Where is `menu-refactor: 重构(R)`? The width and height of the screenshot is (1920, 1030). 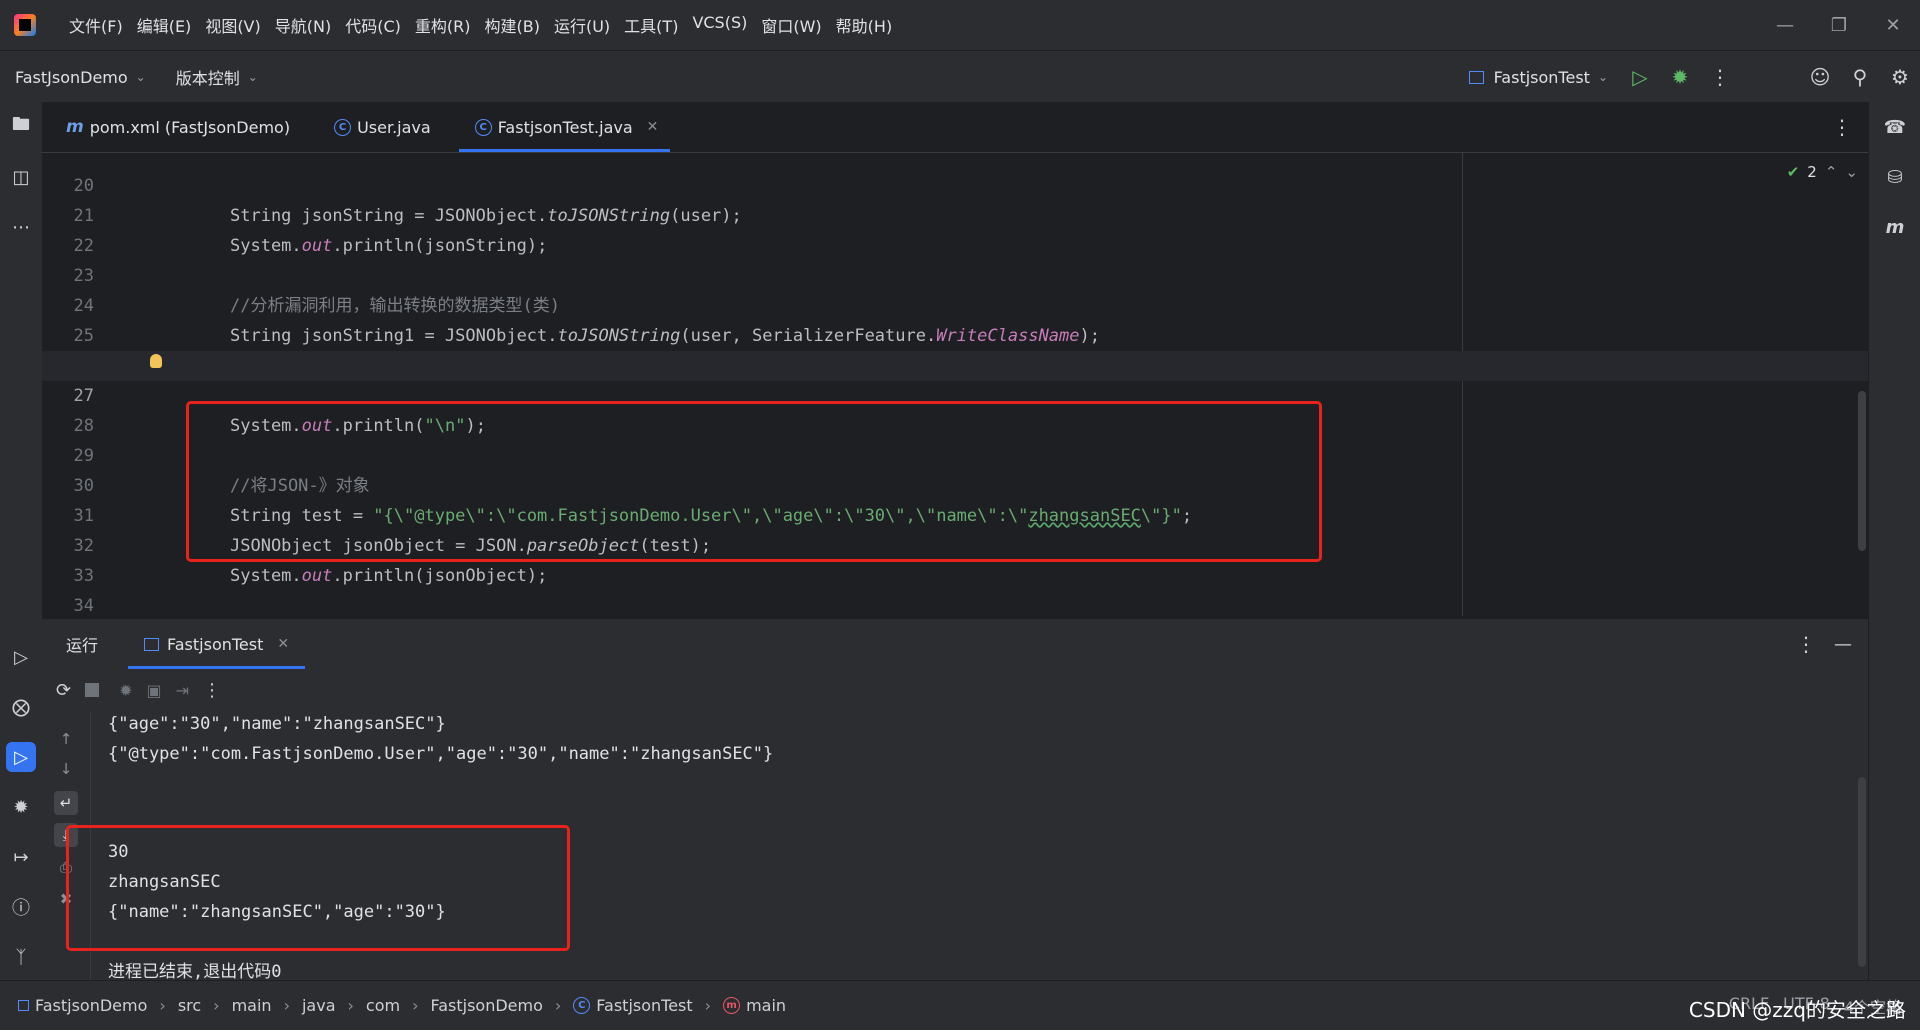 menu-refactor: 重构(R) is located at coordinates (443, 25).